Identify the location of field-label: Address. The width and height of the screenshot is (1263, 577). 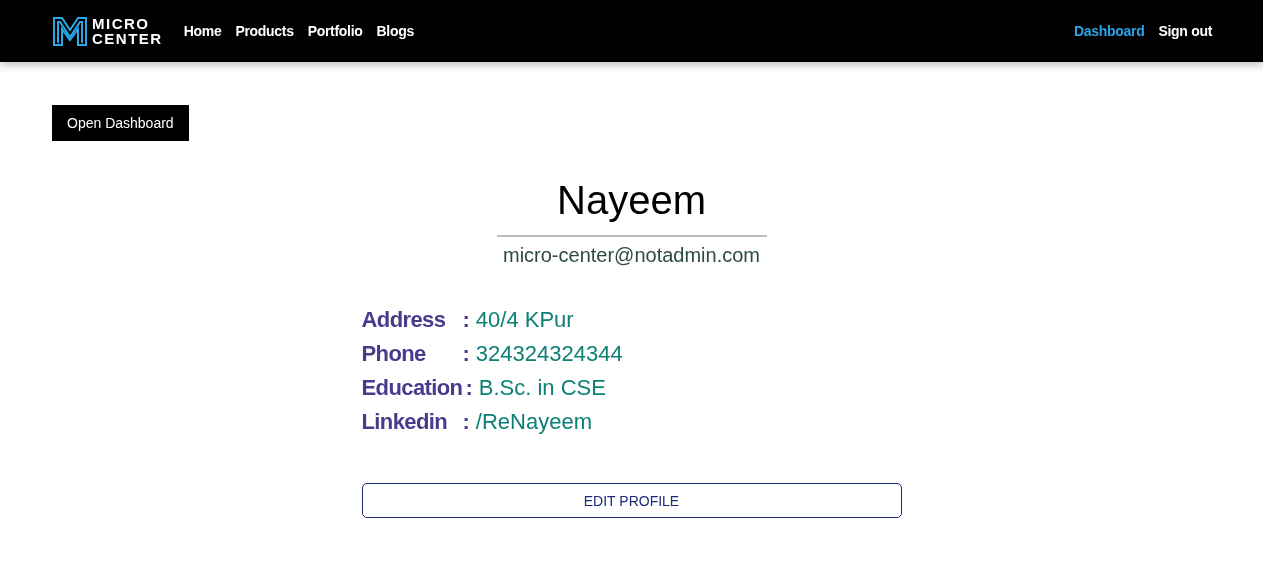
(404, 320).